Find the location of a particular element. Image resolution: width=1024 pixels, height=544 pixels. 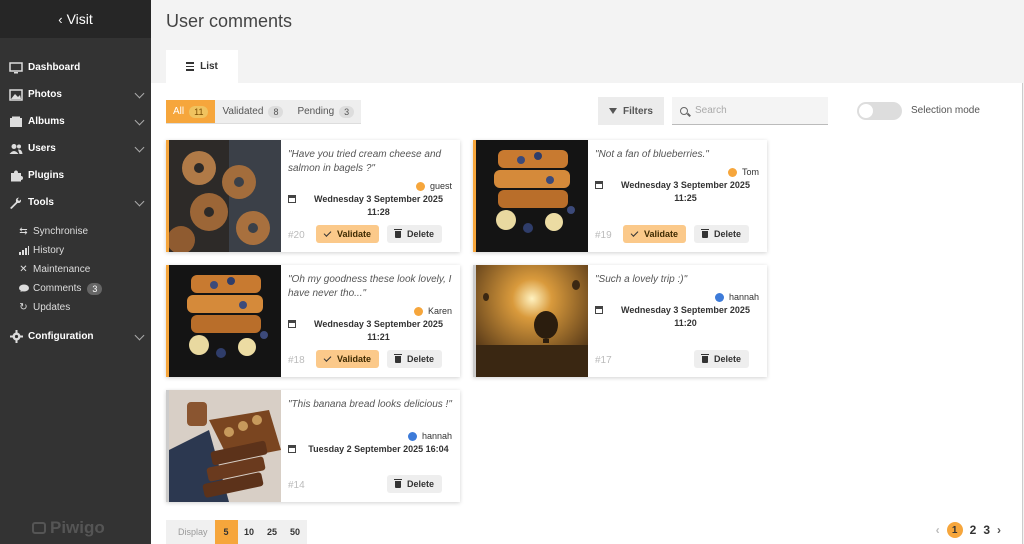

sidebar-item-albums: Albums is located at coordinates (75, 121).